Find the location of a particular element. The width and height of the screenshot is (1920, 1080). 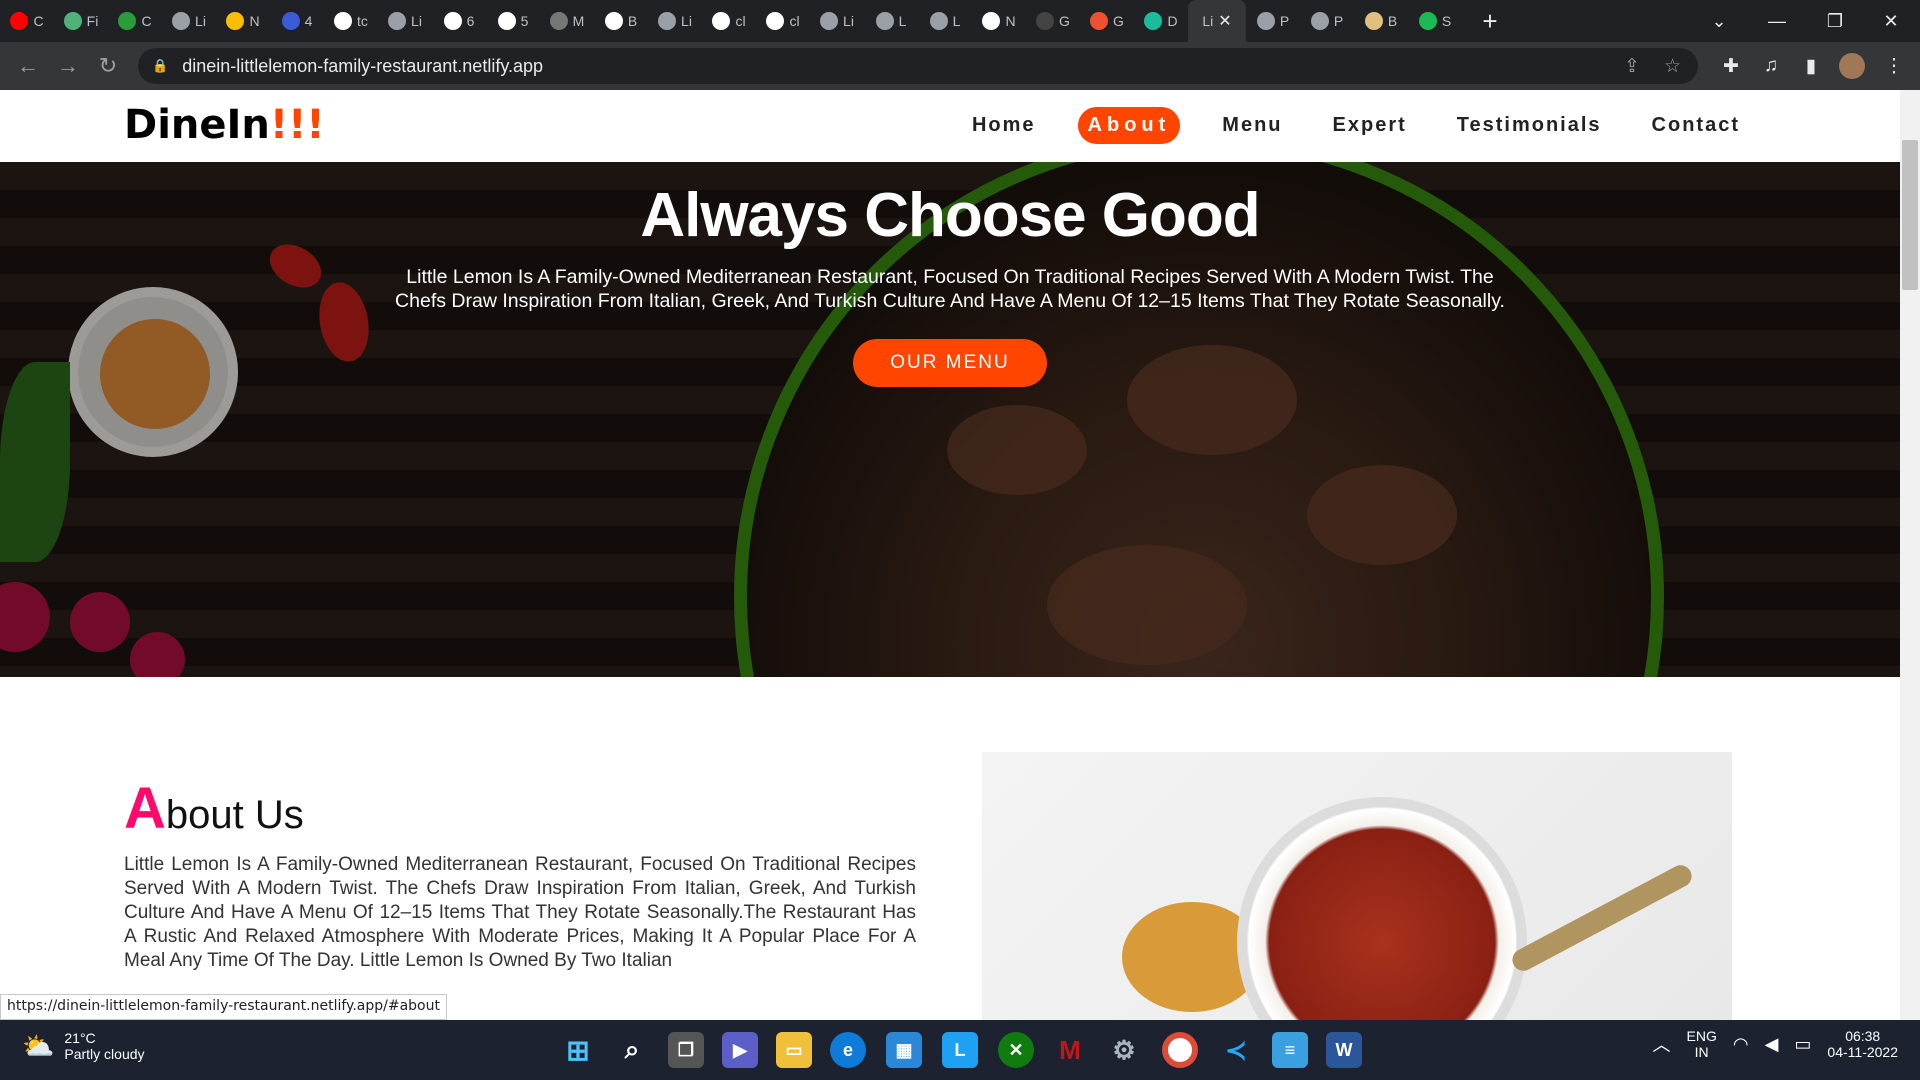

teams-chat-icon: ▶ is located at coordinates (740, 1050).